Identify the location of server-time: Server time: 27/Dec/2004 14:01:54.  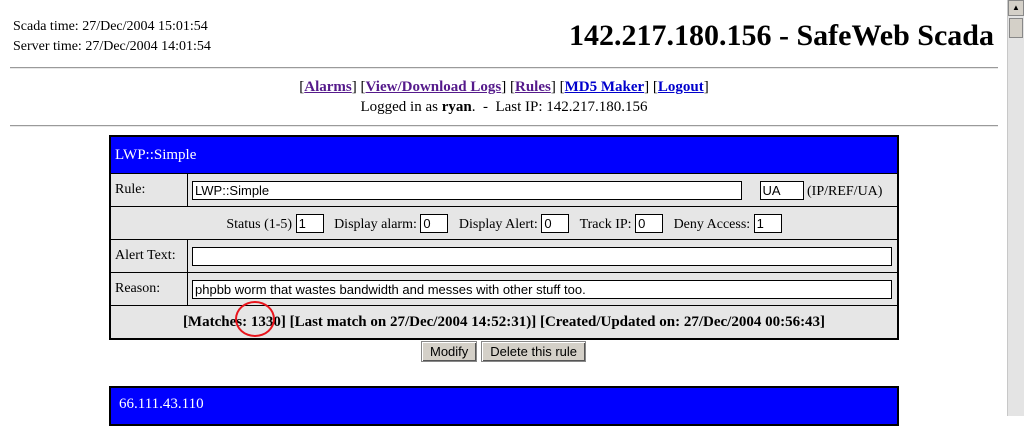
(112, 47).